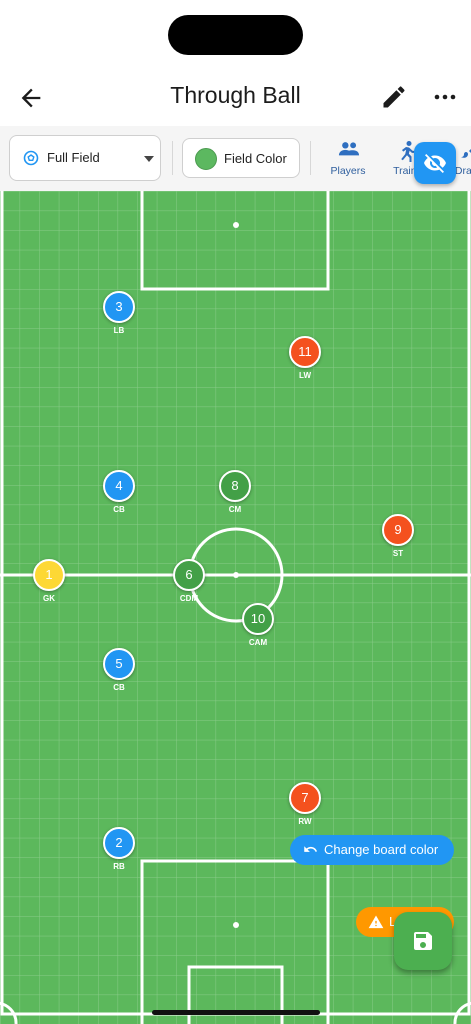 The image size is (471, 1024). I want to click on player-position: LB, so click(119, 330).